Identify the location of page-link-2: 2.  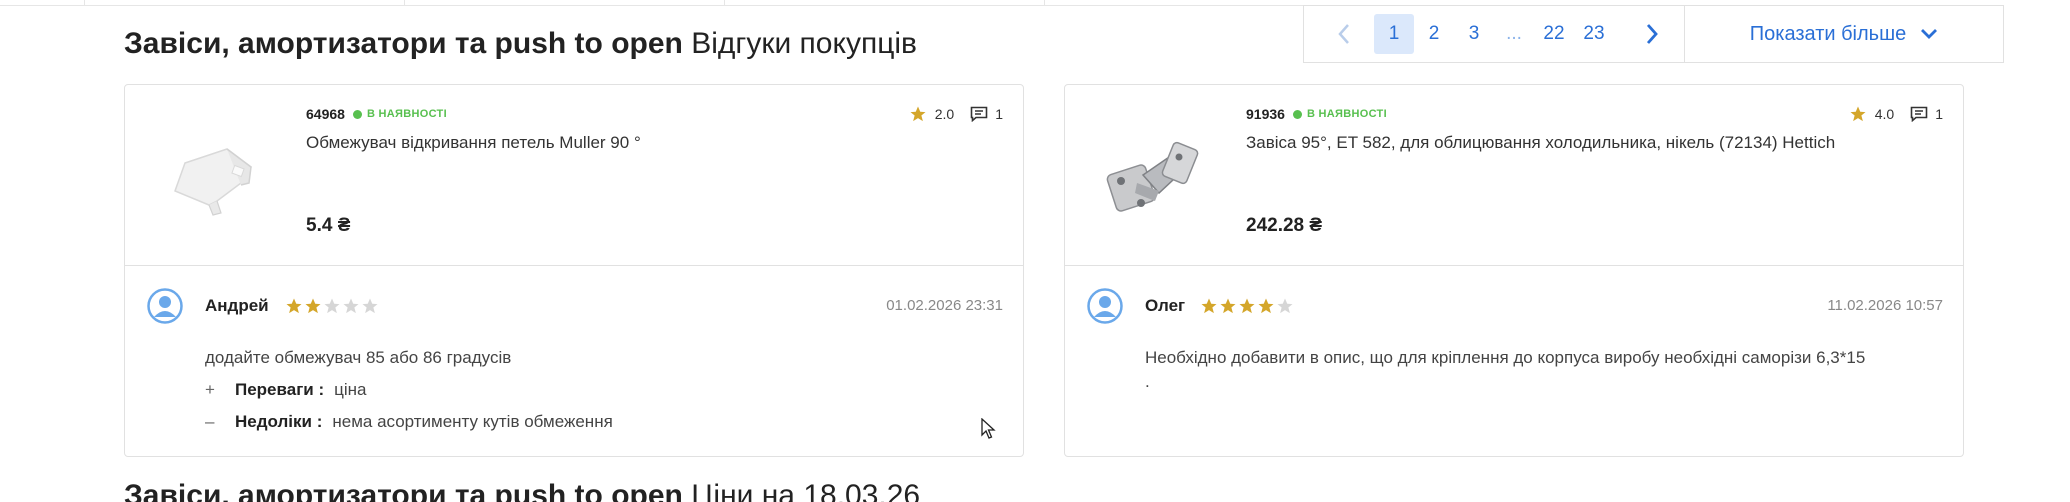
(1434, 34).